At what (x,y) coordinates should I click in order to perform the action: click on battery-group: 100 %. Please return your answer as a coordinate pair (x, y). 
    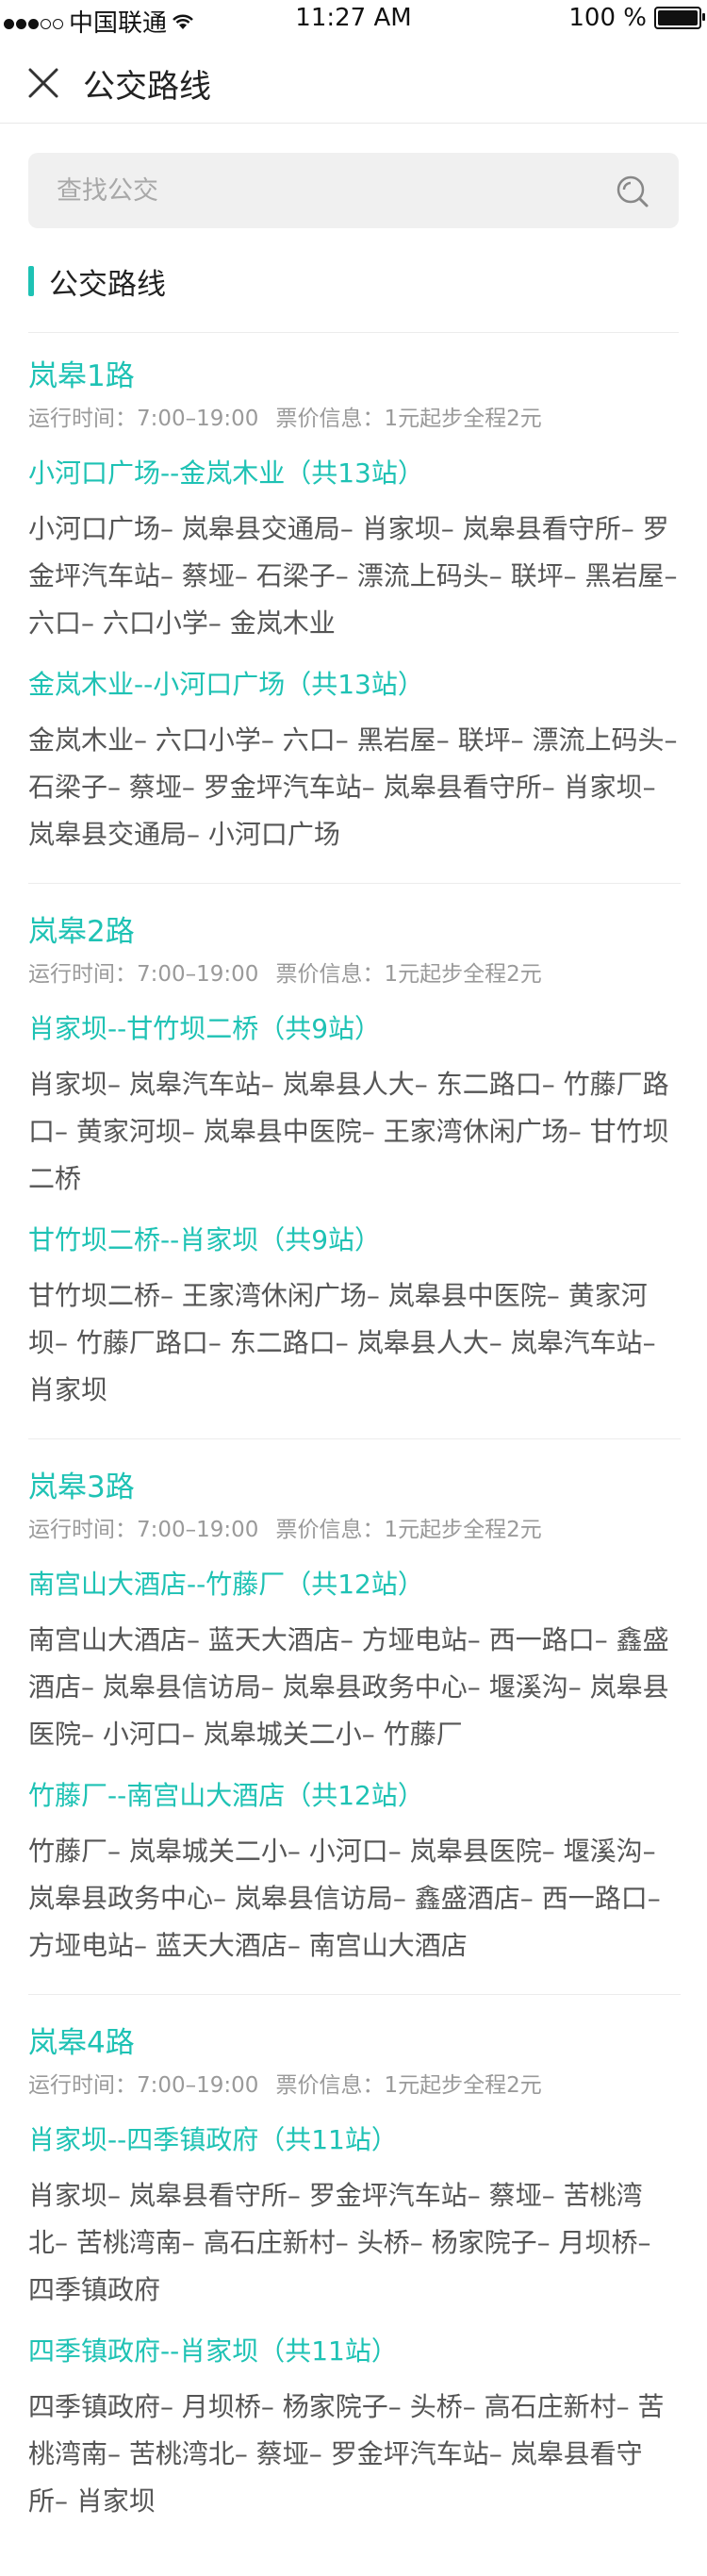
    Looking at the image, I should click on (636, 18).